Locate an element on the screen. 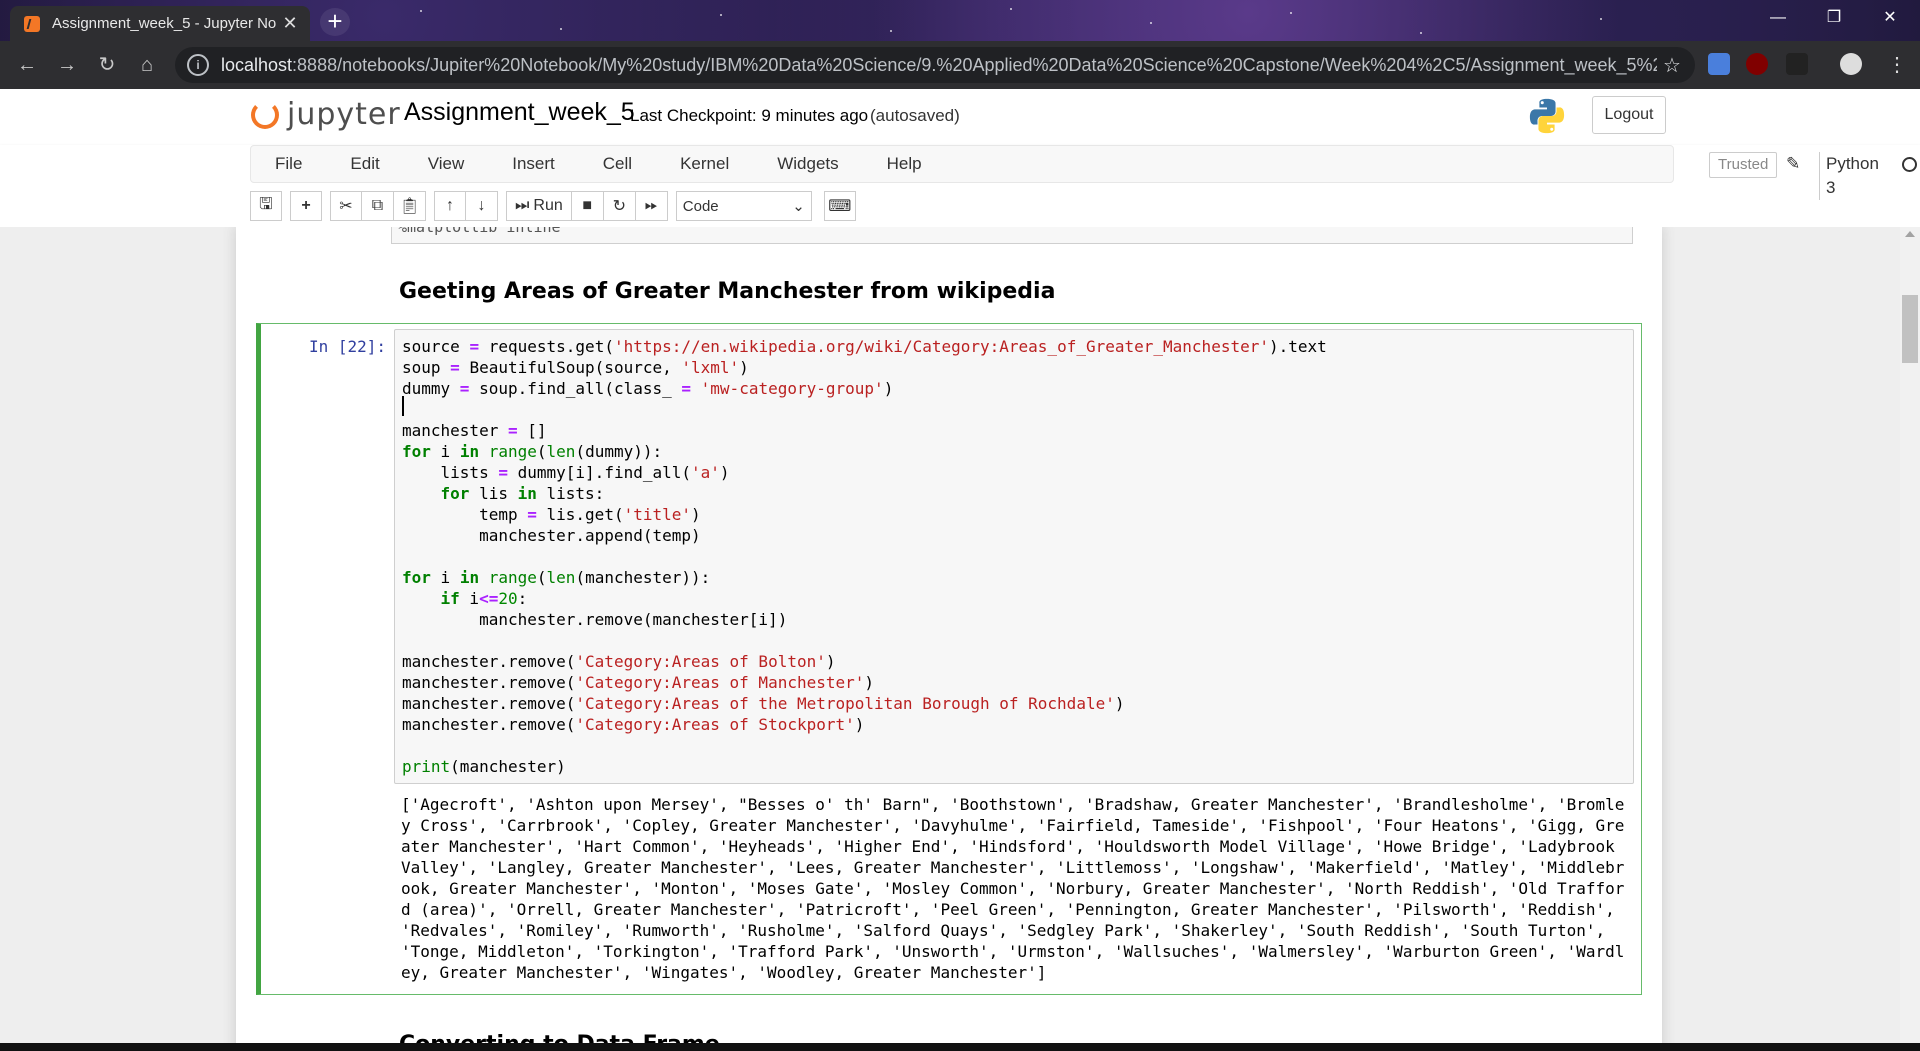 Image resolution: width=1920 pixels, height=1051 pixels. insert-cell-button: + is located at coordinates (306, 206).